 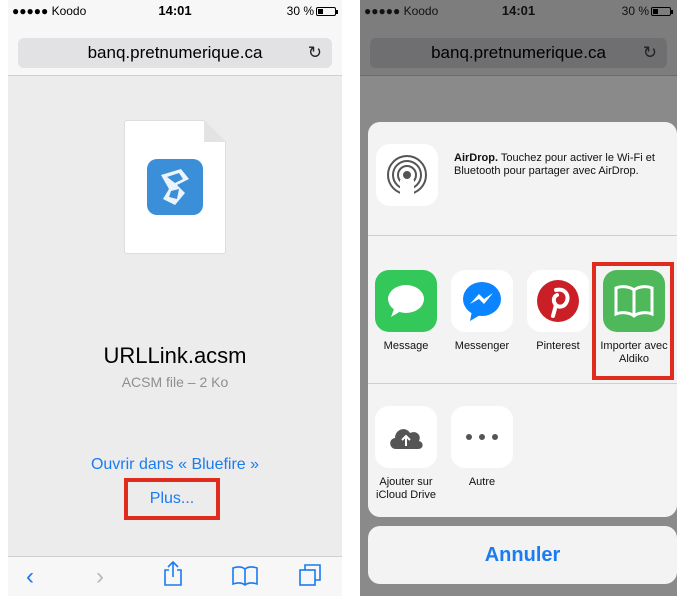 What do you see at coordinates (482, 346) in the screenshot?
I see `app-label: Messenger` at bounding box center [482, 346].